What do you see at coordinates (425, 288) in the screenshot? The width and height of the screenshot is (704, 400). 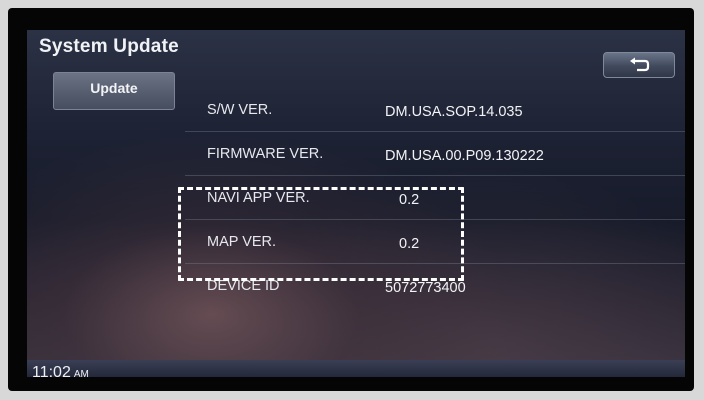 I see `row-value: 5072773400` at bounding box center [425, 288].